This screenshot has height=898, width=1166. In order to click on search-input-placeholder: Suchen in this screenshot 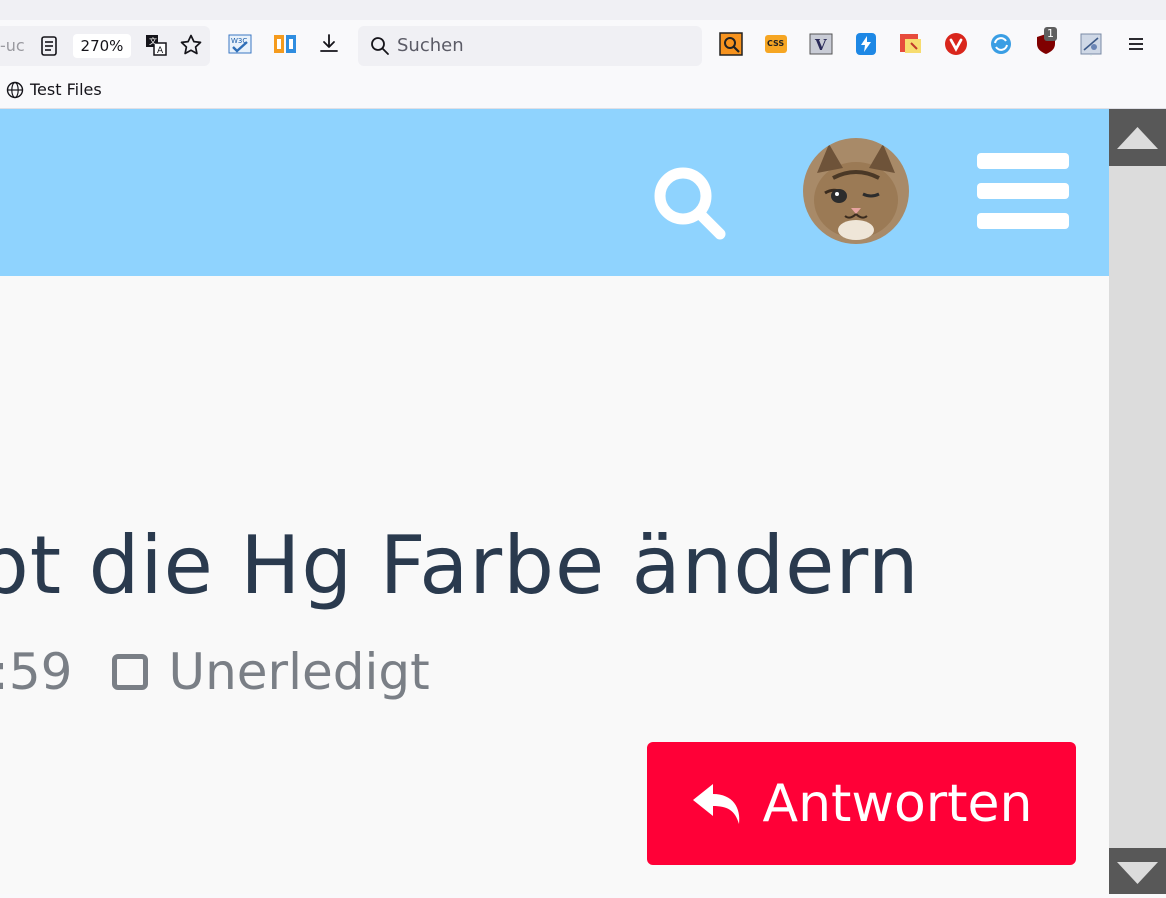, I will do `click(430, 45)`.